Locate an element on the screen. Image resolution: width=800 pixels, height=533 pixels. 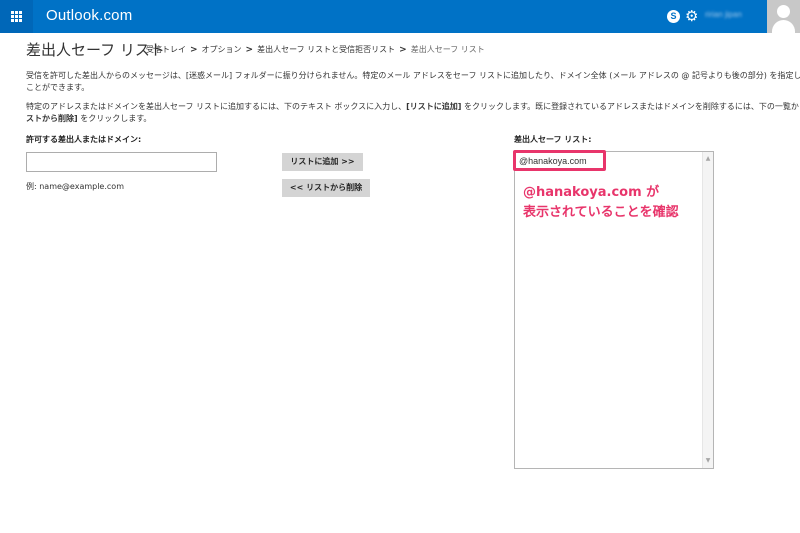
avatar is located at coordinates (783, 16).